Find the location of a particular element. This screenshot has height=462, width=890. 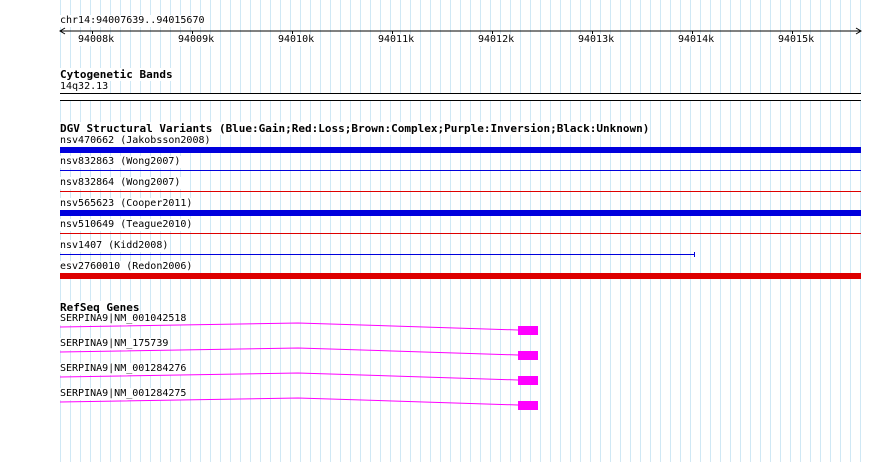

variant-label: nsv510649 (Teague2010) is located at coordinates (127, 225).